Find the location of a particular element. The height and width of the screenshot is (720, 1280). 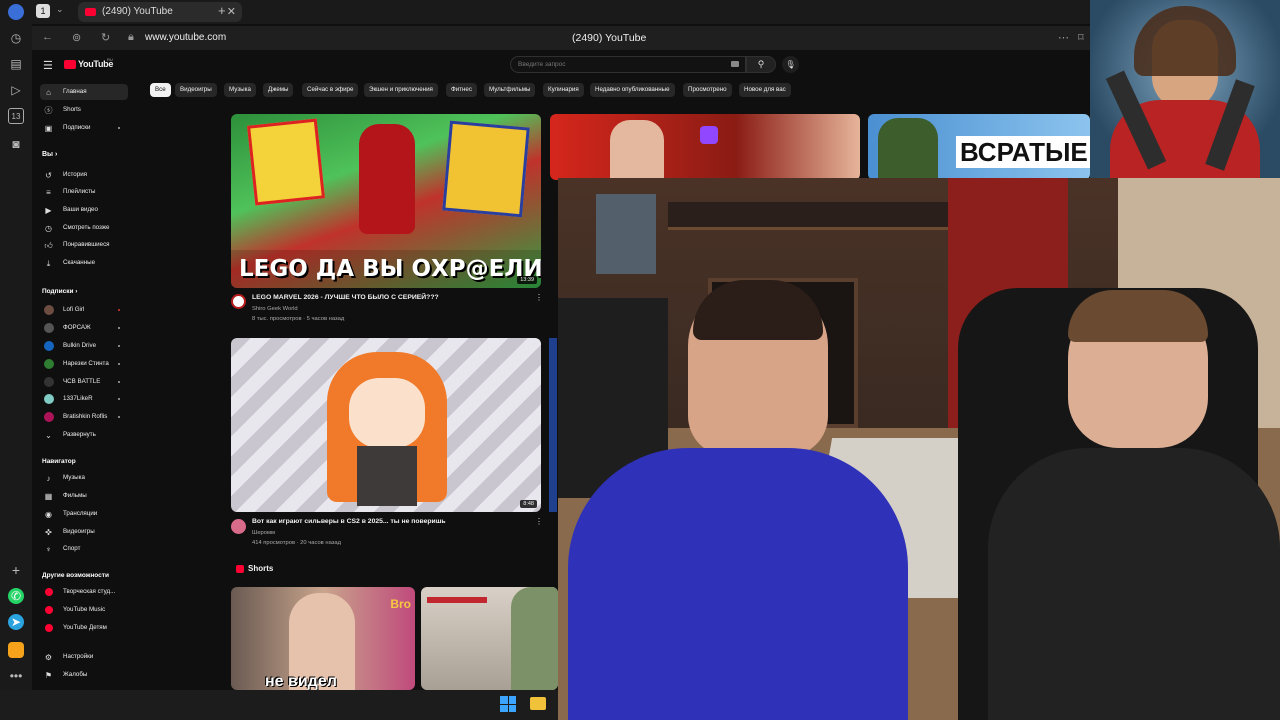

live-icon: ◉ is located at coordinates (48, 514).